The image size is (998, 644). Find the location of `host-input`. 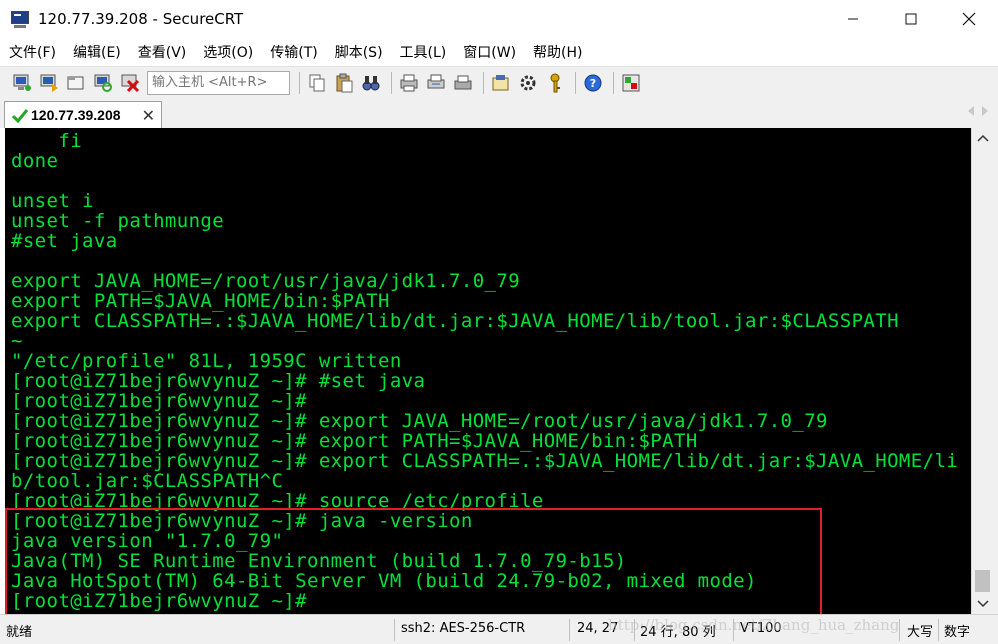

host-input is located at coordinates (218, 82).